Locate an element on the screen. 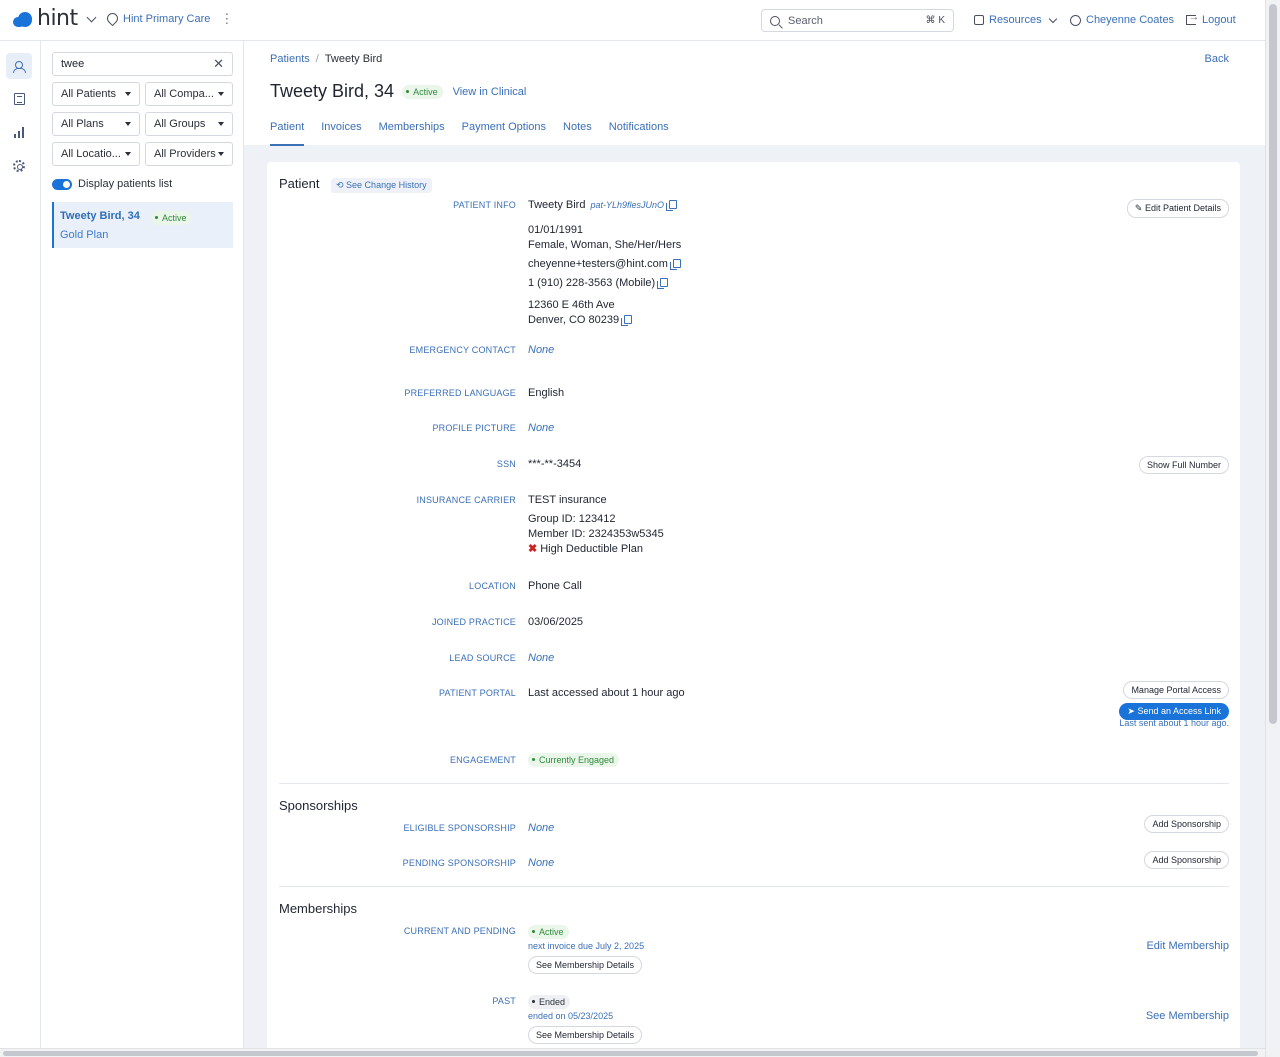 Image resolution: width=1280 pixels, height=1057 pixels. more-options-icon: ⋮ is located at coordinates (226, 18).